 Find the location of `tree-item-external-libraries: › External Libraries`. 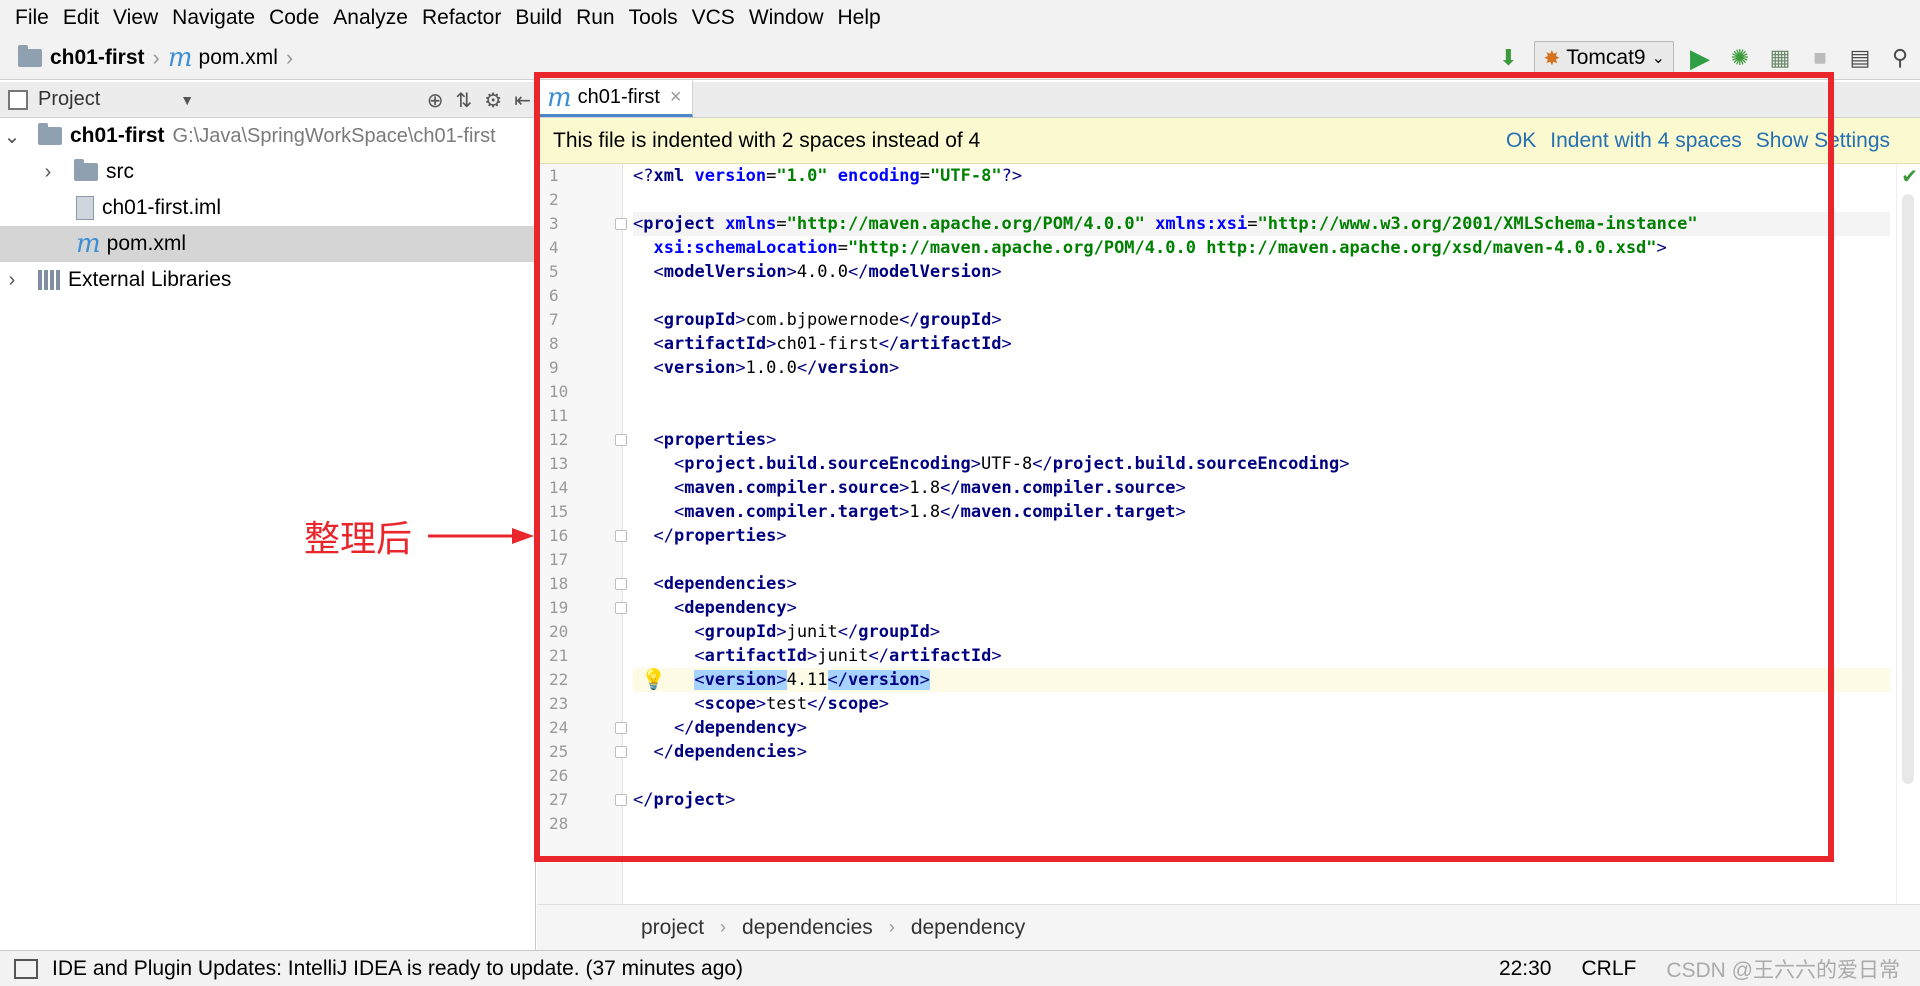

tree-item-external-libraries: › External Libraries is located at coordinates (267, 280).